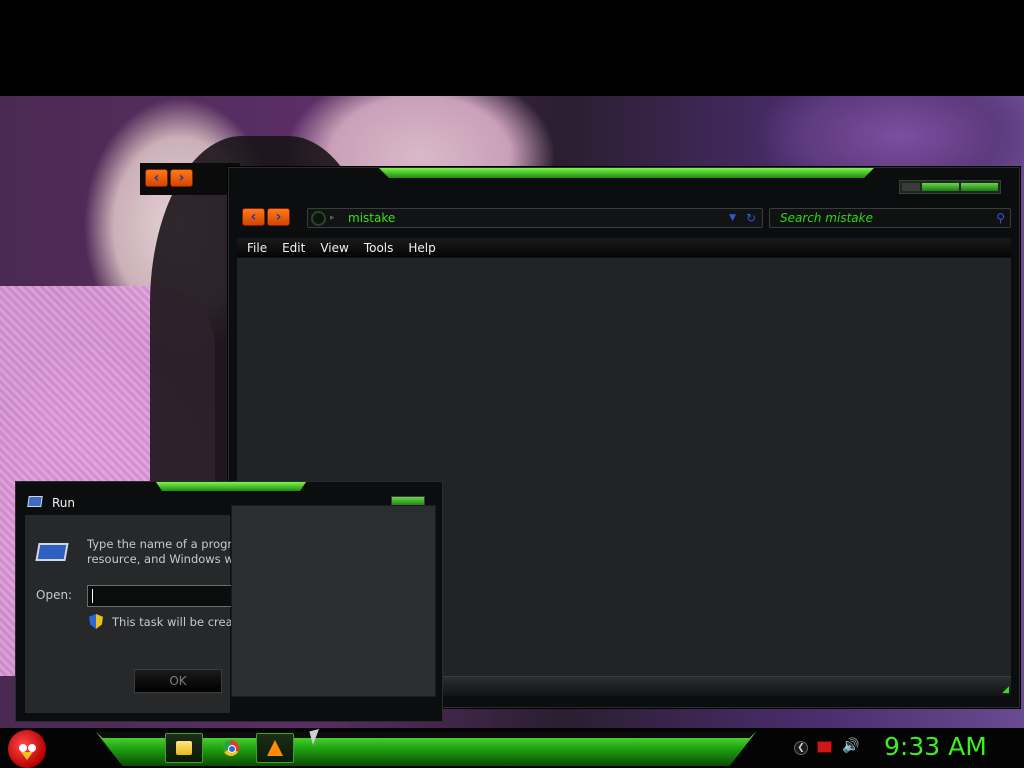  What do you see at coordinates (334, 248) in the screenshot?
I see `menu-view: View` at bounding box center [334, 248].